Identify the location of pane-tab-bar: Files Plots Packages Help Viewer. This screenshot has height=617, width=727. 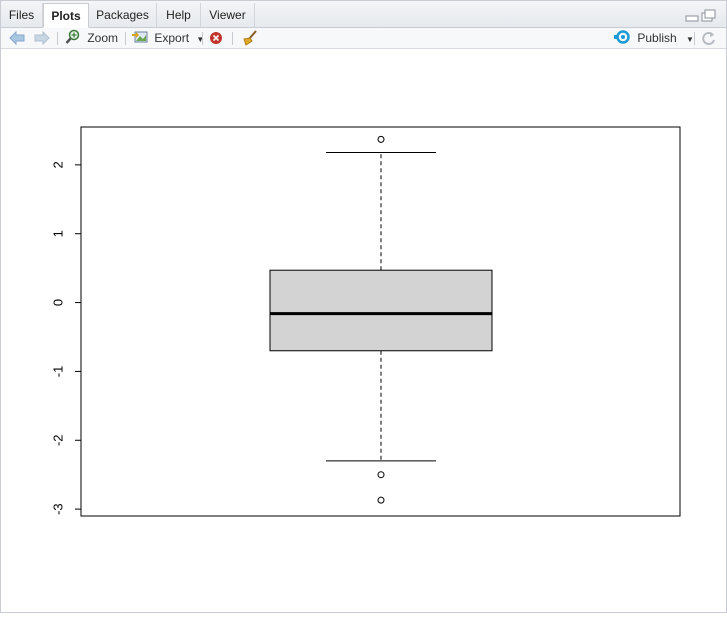
(363, 14).